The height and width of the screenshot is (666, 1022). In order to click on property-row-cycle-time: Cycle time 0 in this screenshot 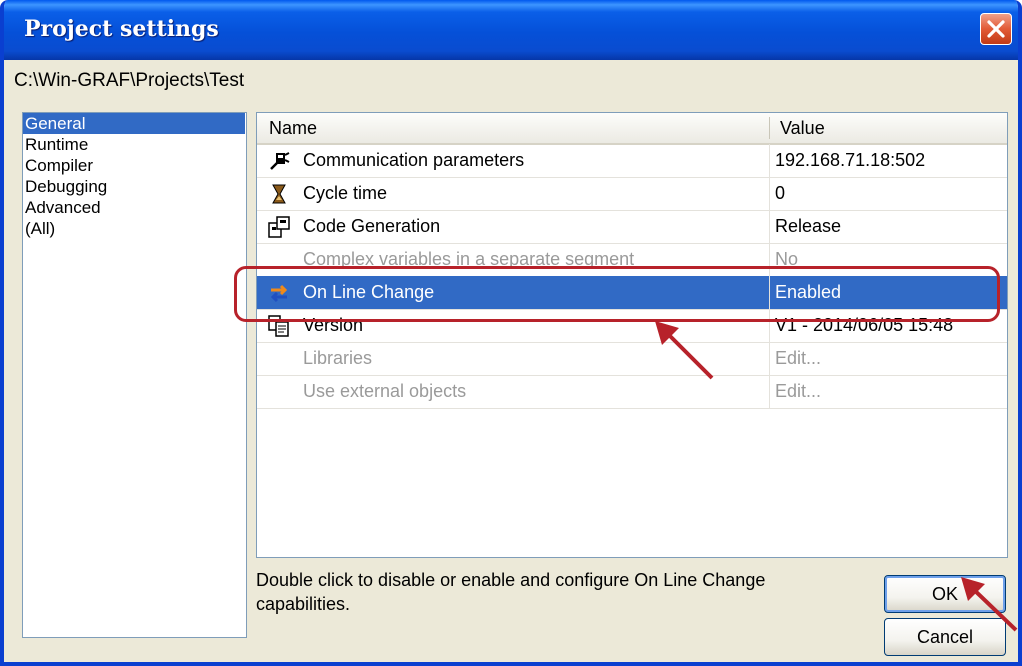, I will do `click(632, 194)`.